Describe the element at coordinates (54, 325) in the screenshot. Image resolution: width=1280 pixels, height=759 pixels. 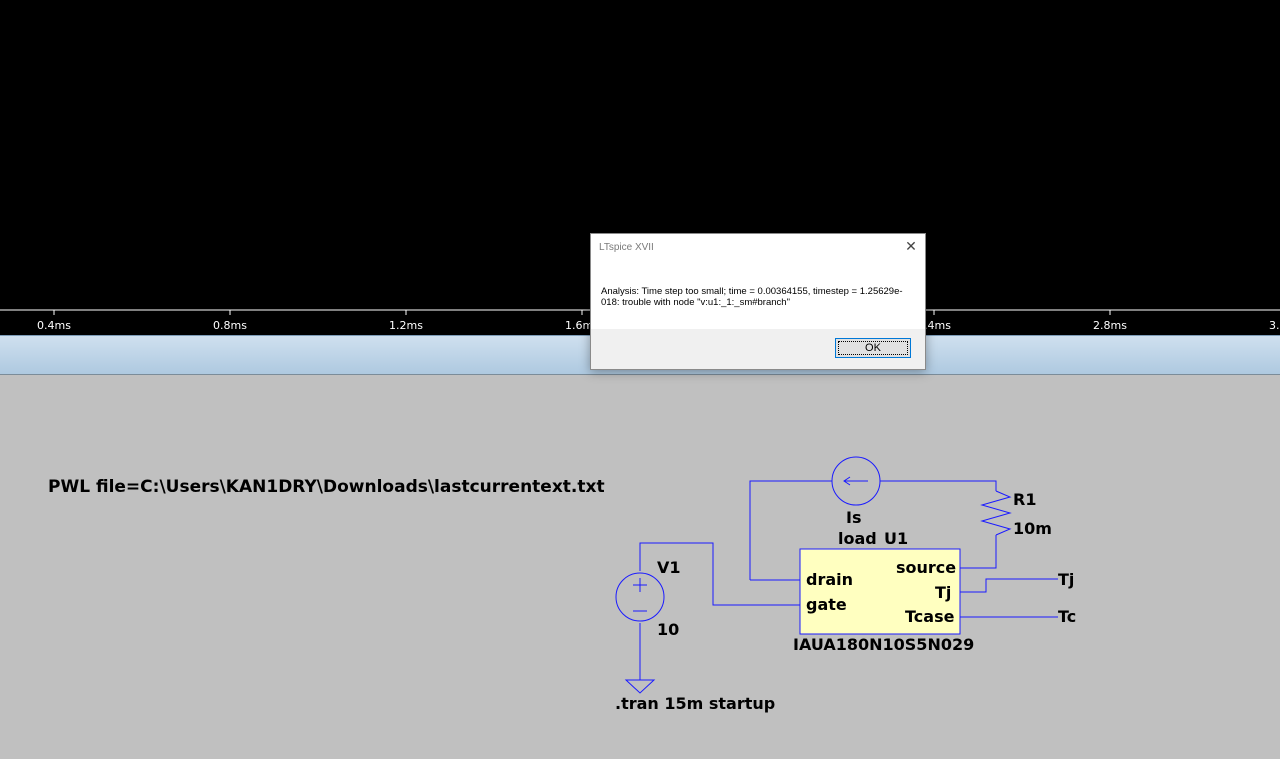
I see `tick-label: 0.4ms` at that location.